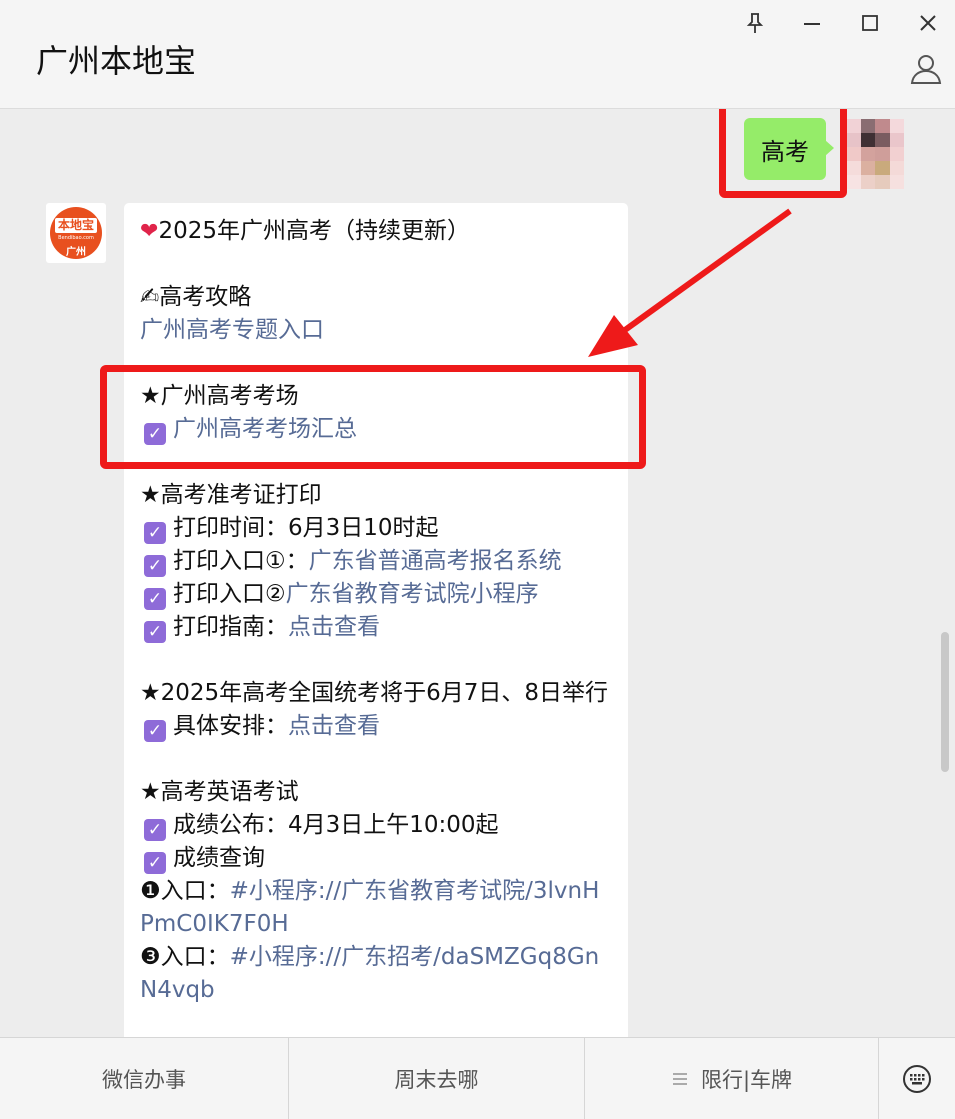  I want to click on menu-item-label: 微信办事, so click(144, 1079).